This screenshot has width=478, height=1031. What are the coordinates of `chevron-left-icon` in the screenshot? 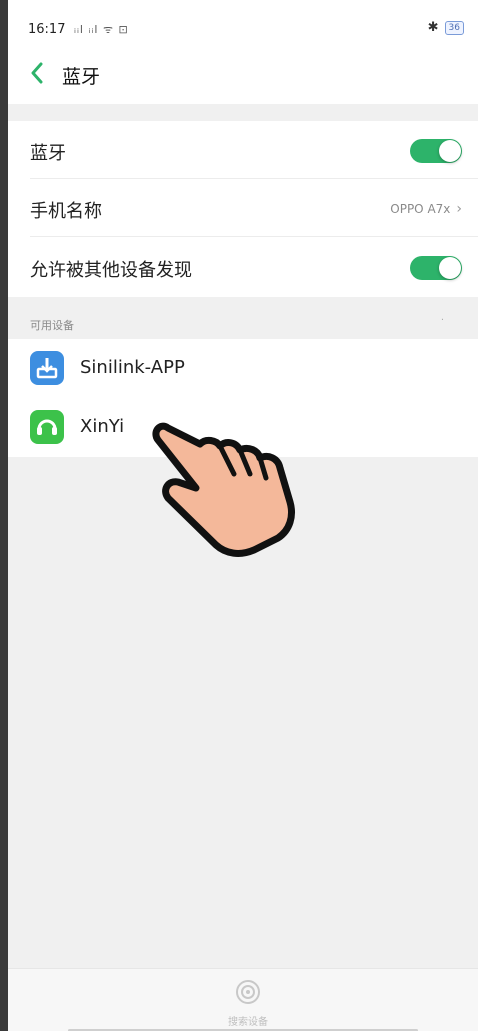 It's located at (37, 73).